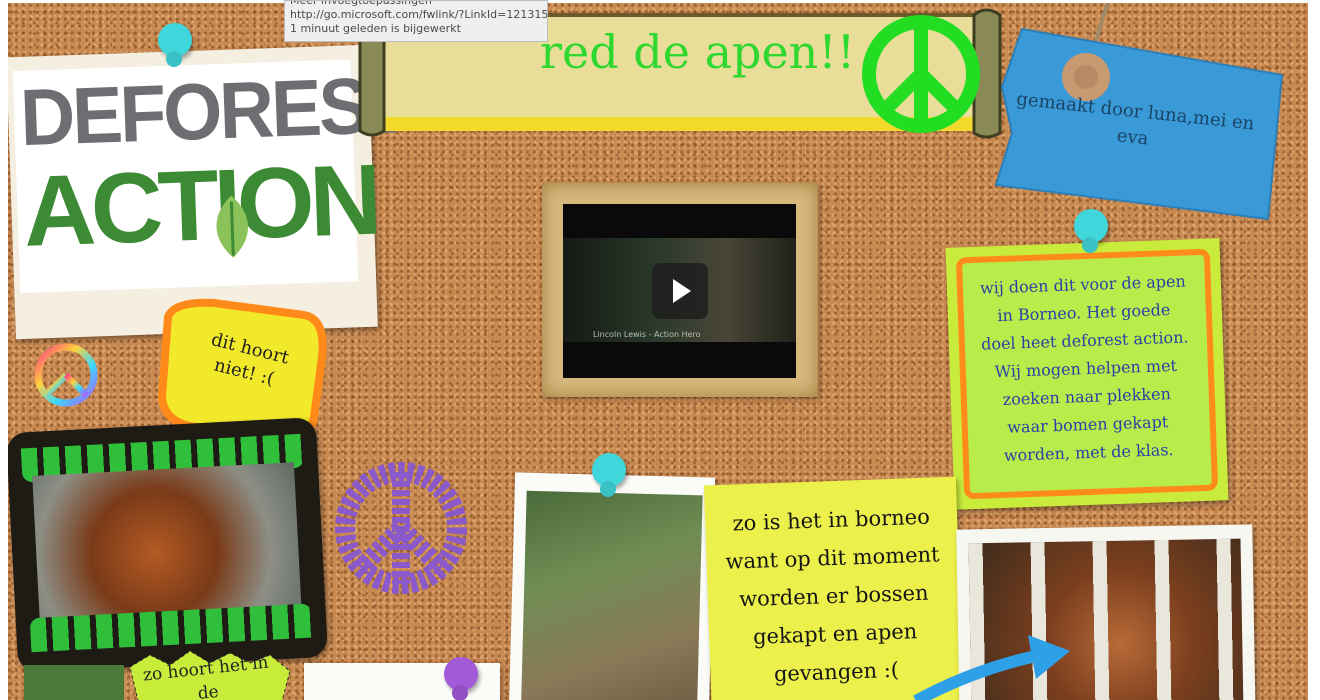 The height and width of the screenshot is (700, 1320). I want to click on play-icon, so click(682, 291).